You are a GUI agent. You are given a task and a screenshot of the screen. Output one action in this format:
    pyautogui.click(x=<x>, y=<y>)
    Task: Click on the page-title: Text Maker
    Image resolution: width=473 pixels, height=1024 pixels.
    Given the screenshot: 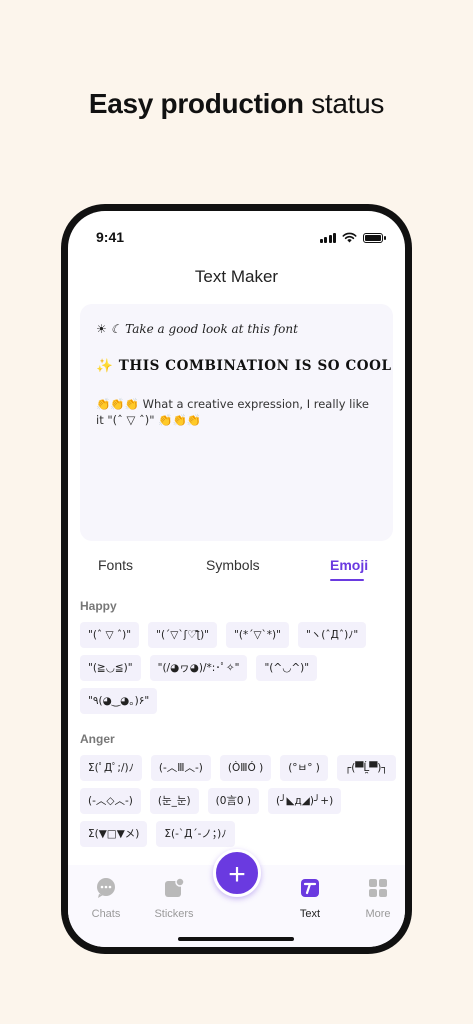 What is the action you would take?
    pyautogui.click(x=236, y=276)
    